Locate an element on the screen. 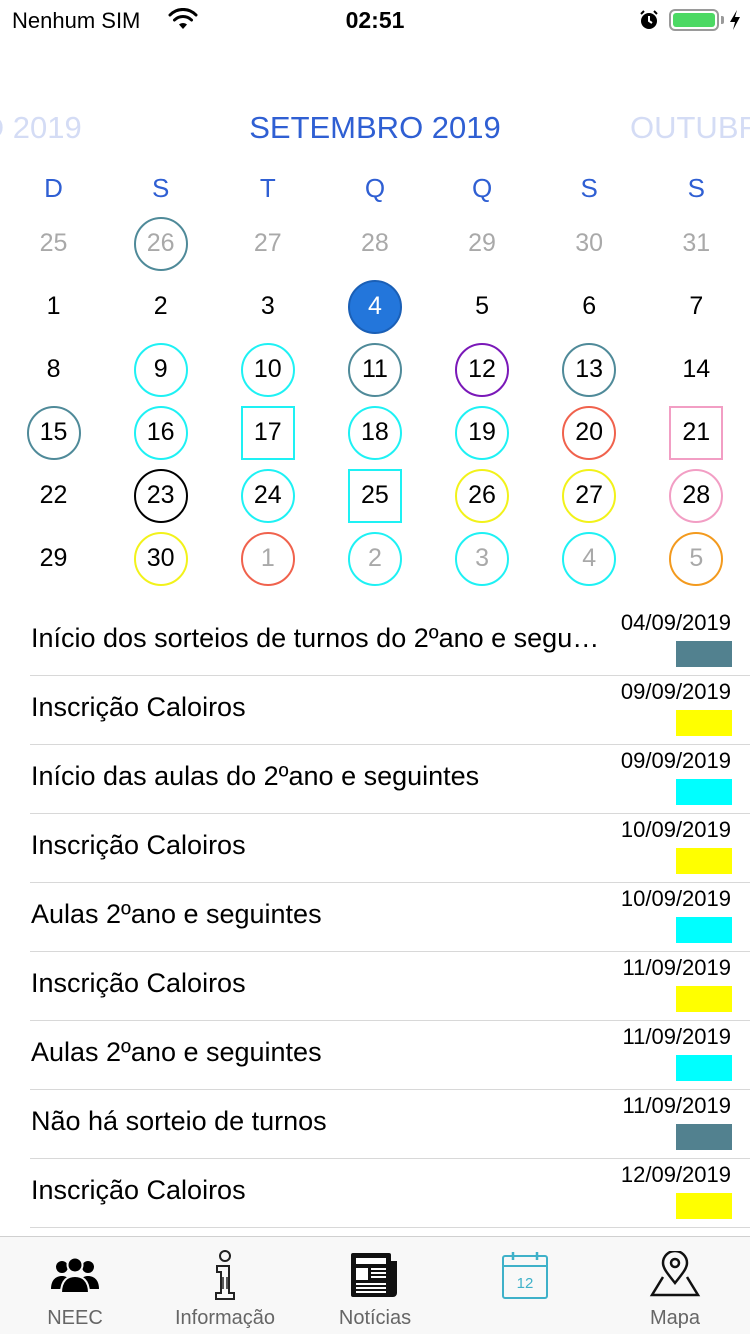 The width and height of the screenshot is (750, 1334). info-icon is located at coordinates (225, 1275).